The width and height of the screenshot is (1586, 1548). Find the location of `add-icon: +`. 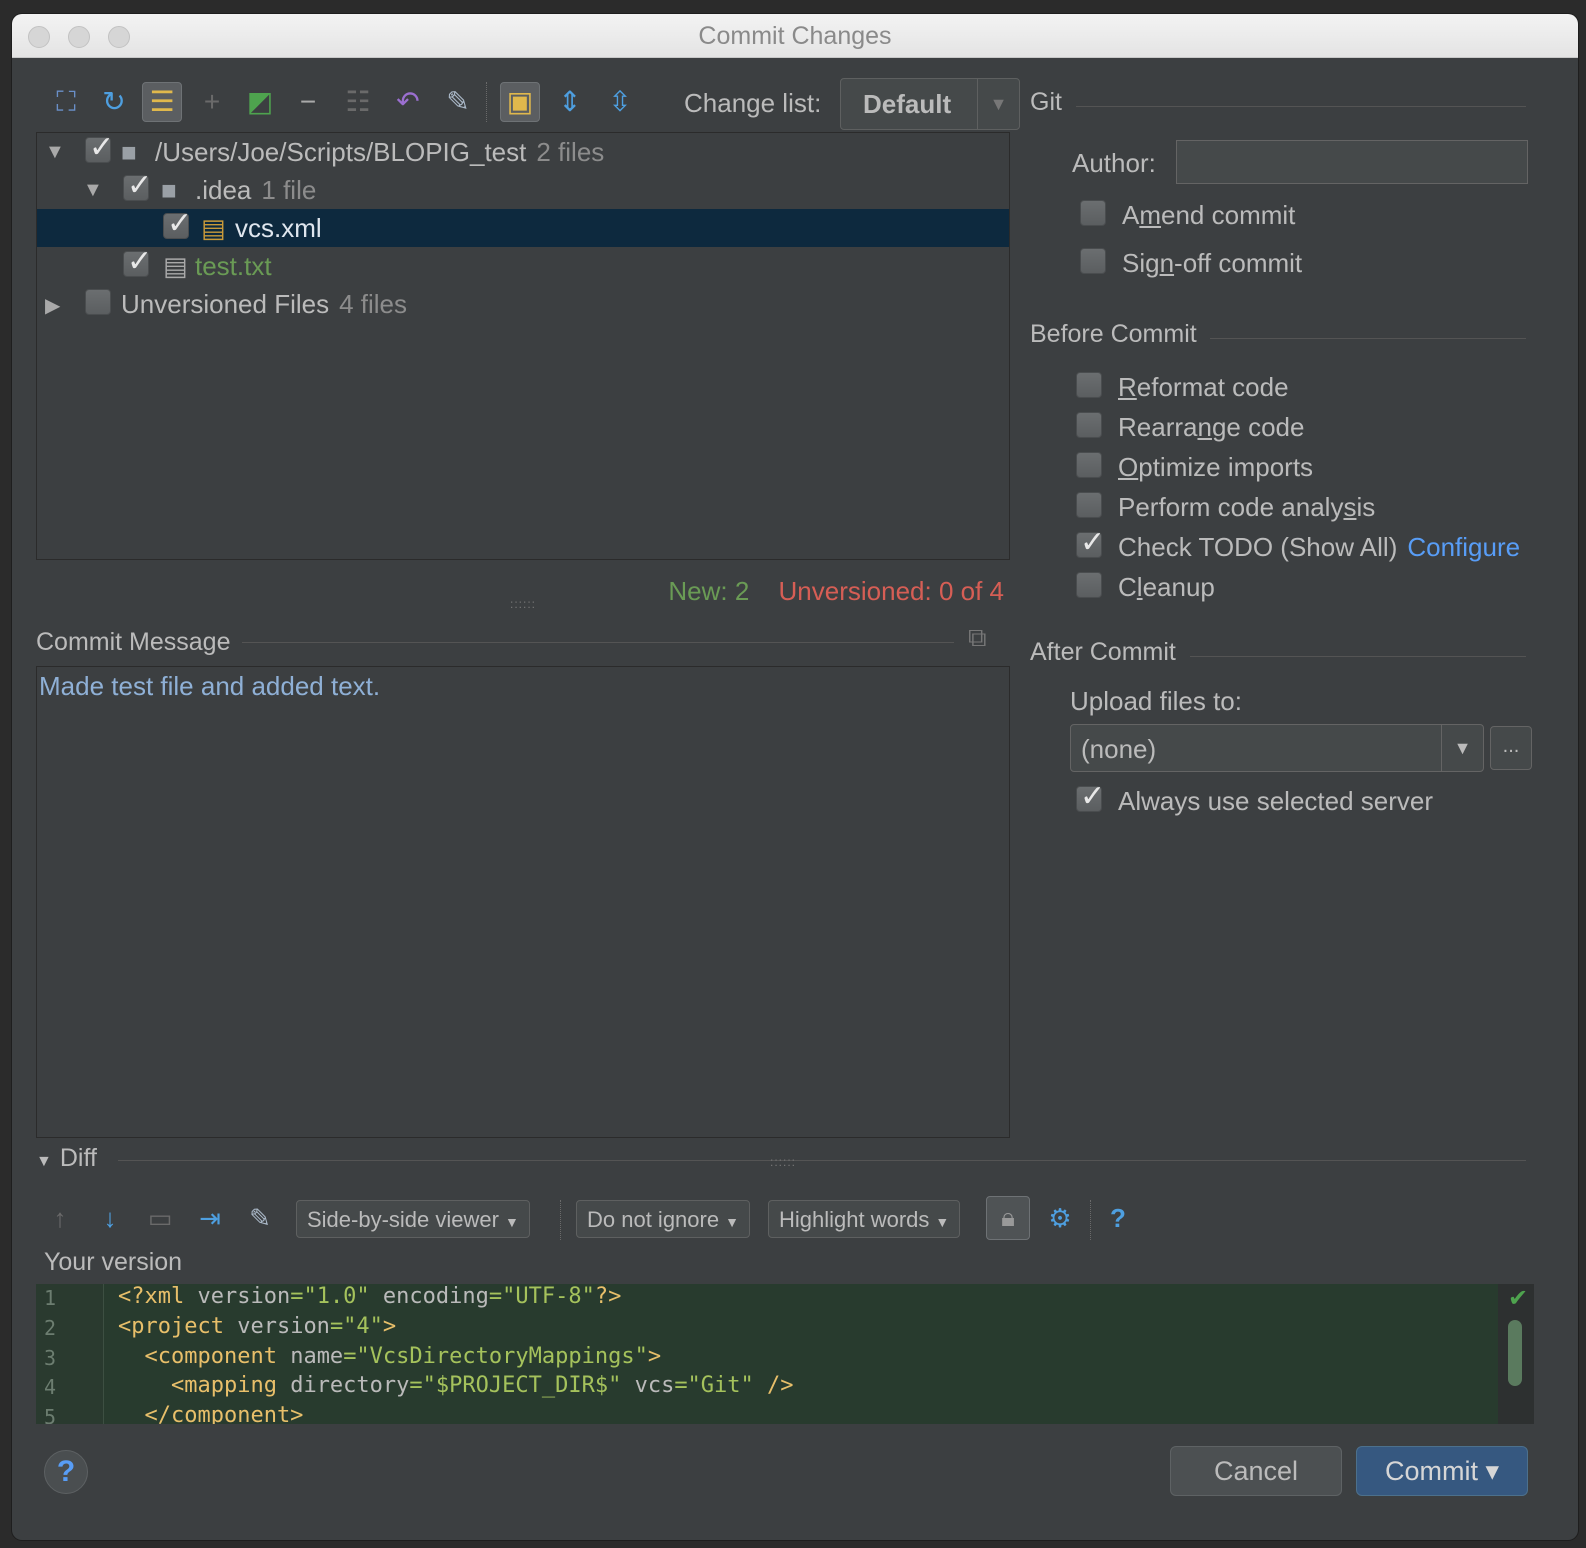

add-icon: + is located at coordinates (212, 102).